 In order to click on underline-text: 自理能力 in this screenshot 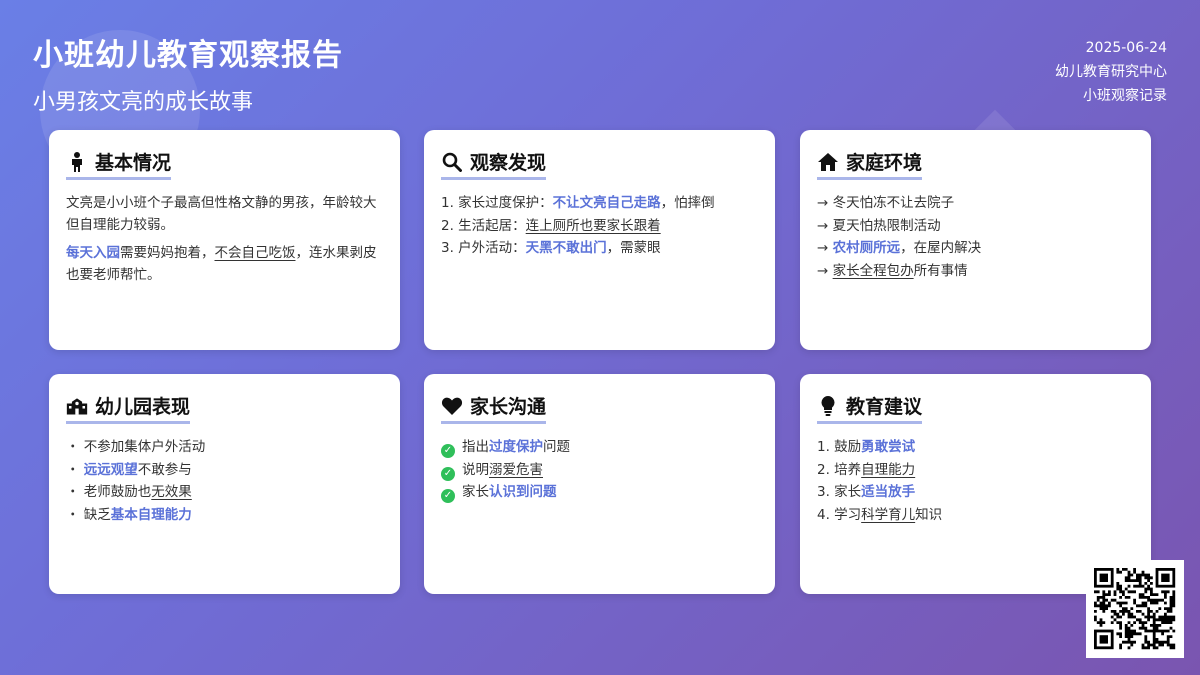, I will do `click(888, 469)`.